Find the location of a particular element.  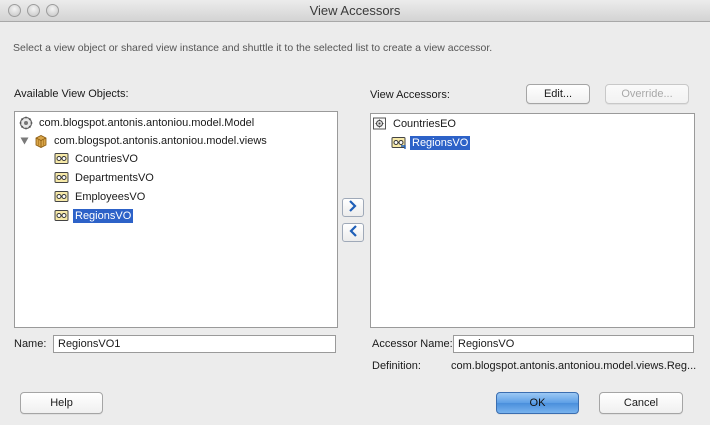

list-item-countriesvo: CountriesVO is located at coordinates (97, 159).